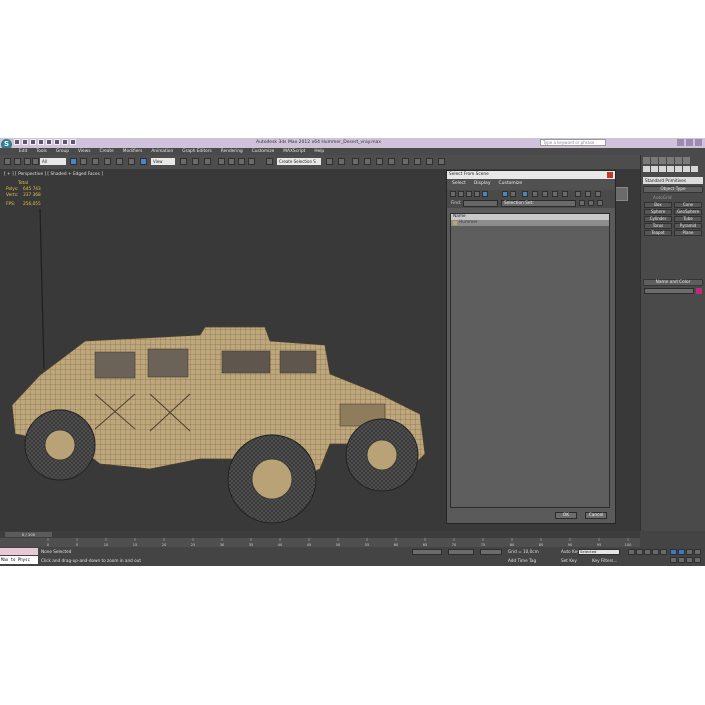 This screenshot has width=705, height=705. Describe the element at coordinates (646, 169) in the screenshot. I see `geometry-icon` at that location.